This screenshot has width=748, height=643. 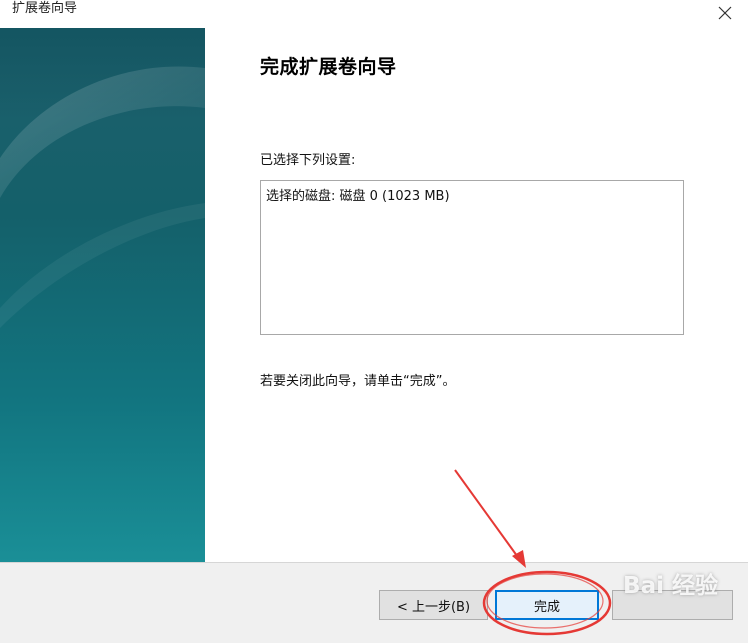 What do you see at coordinates (672, 605) in the screenshot?
I see `cancel-button` at bounding box center [672, 605].